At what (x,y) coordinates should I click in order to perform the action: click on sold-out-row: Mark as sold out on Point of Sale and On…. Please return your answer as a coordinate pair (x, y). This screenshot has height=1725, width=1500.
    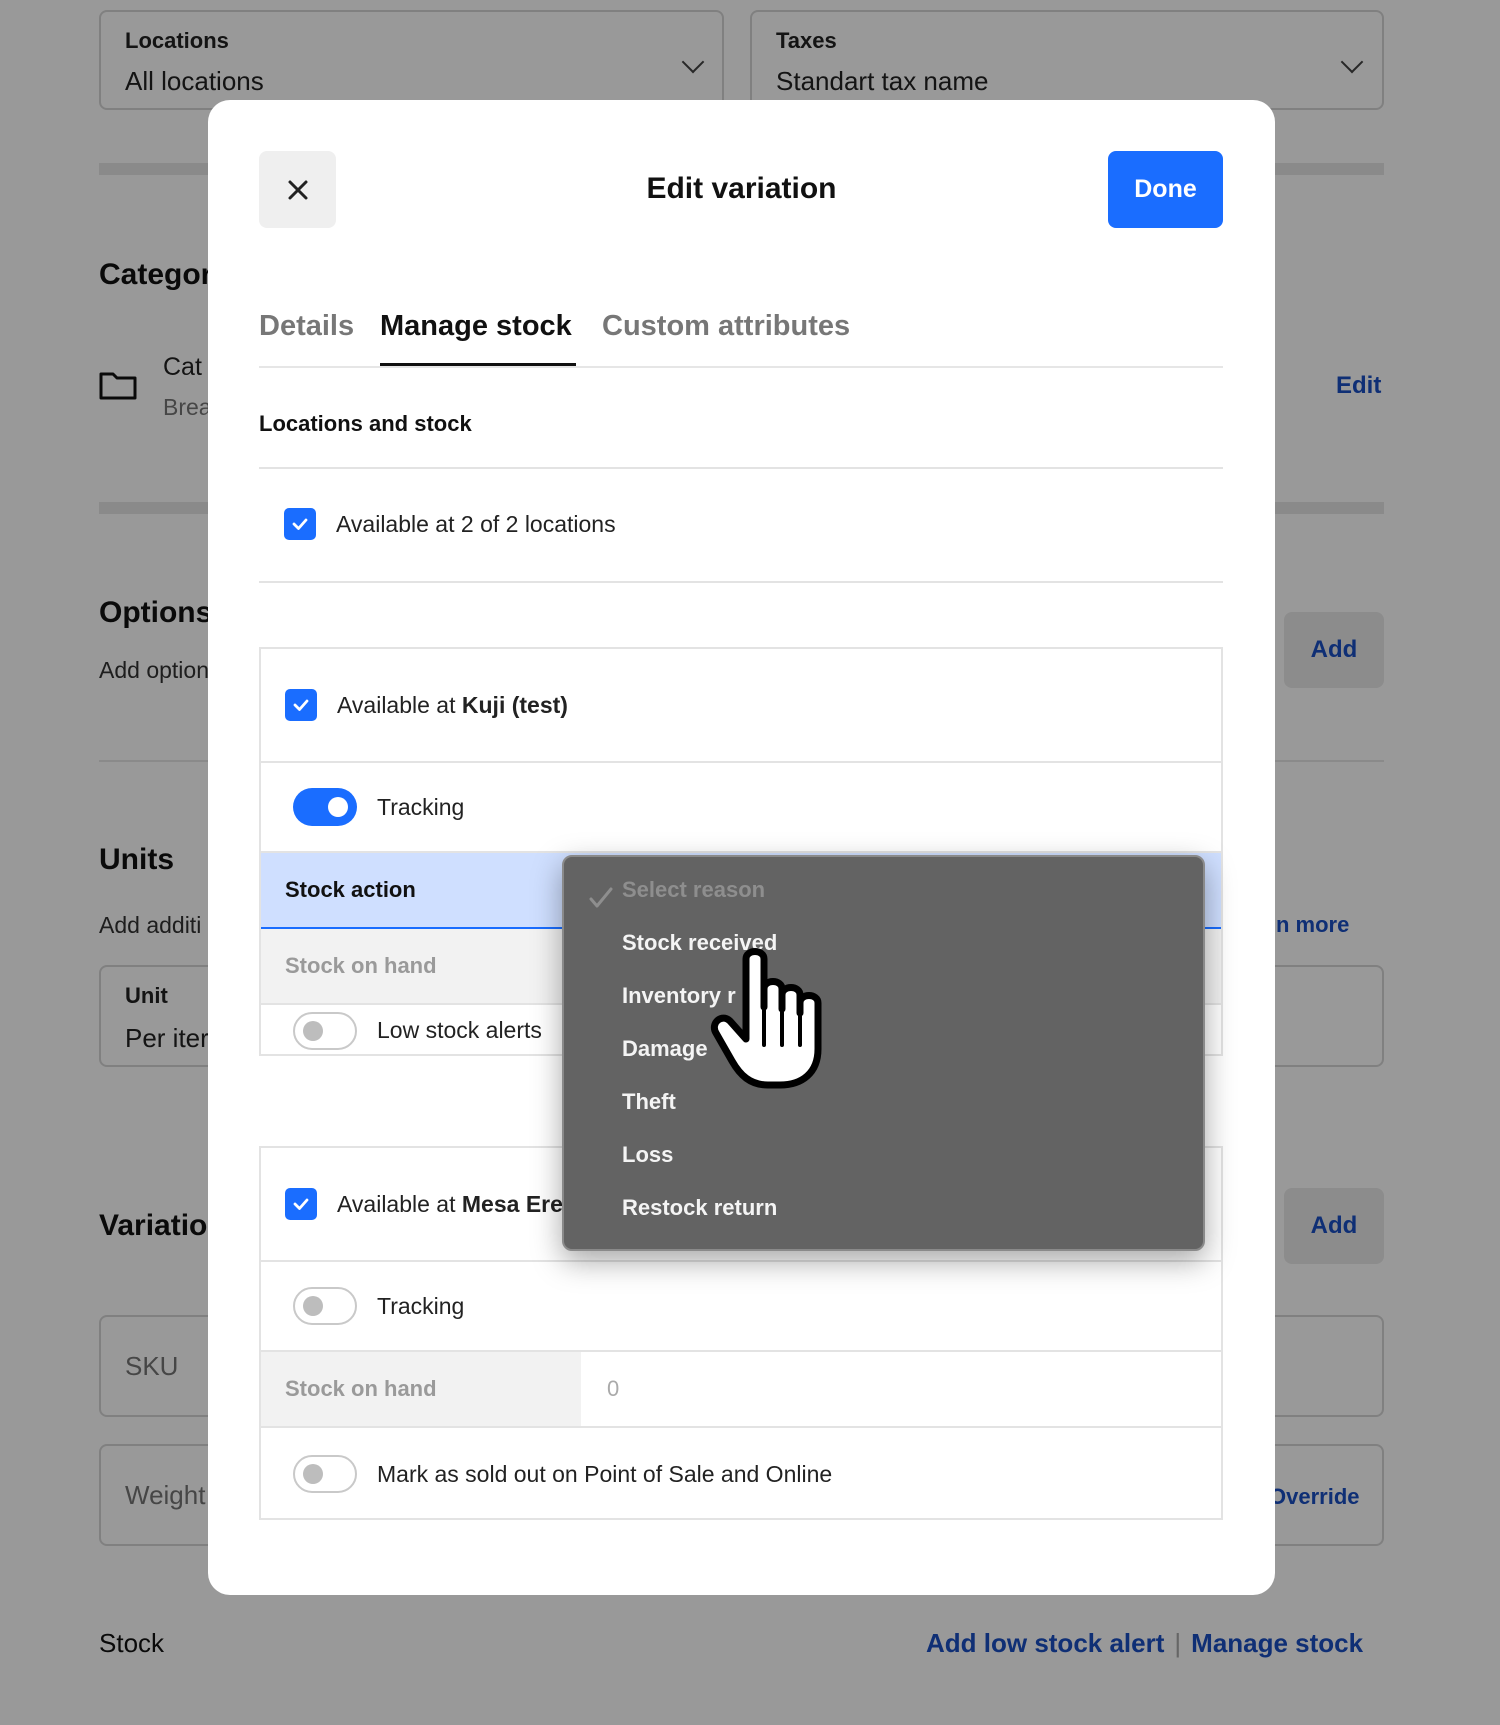
    Looking at the image, I should click on (741, 1474).